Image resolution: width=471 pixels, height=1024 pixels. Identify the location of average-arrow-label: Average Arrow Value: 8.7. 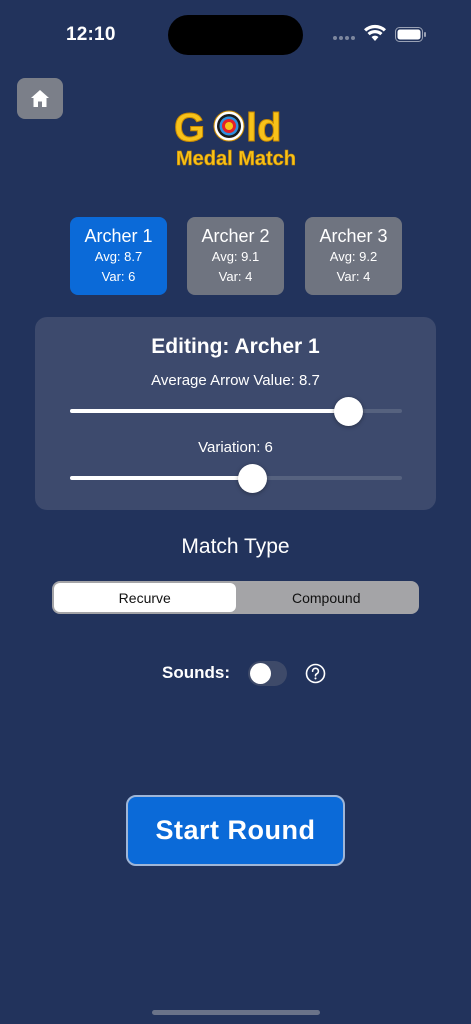
(235, 380).